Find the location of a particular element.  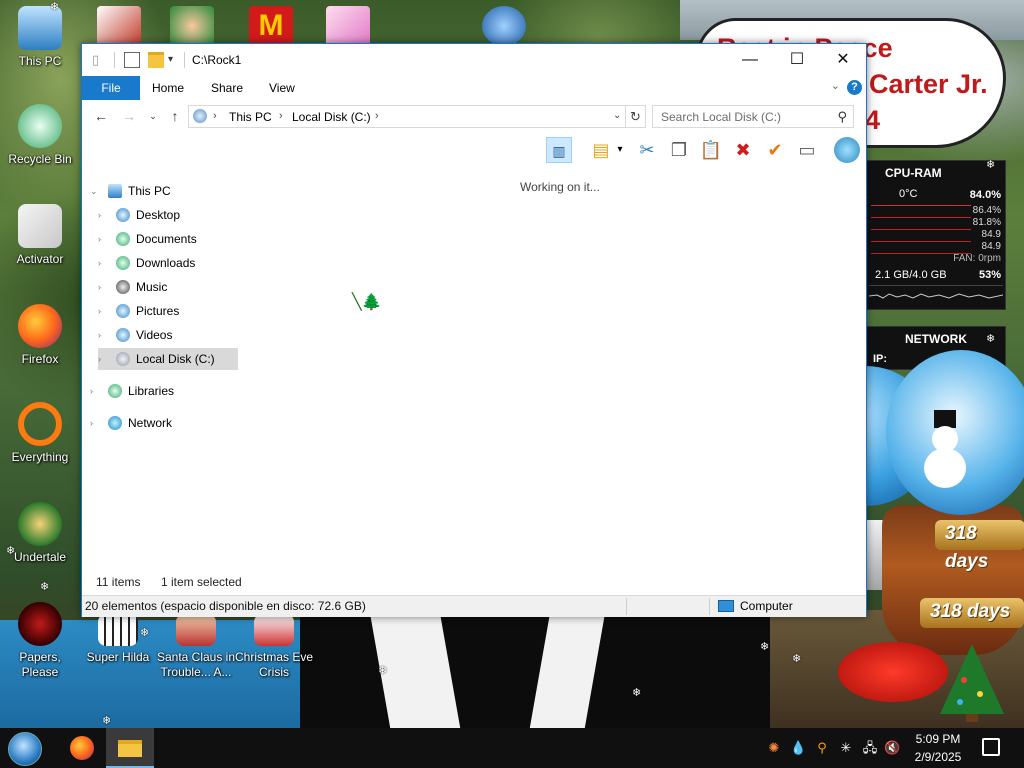

desktop-icon-this-pc: This PC is located at coordinates (40, 37).